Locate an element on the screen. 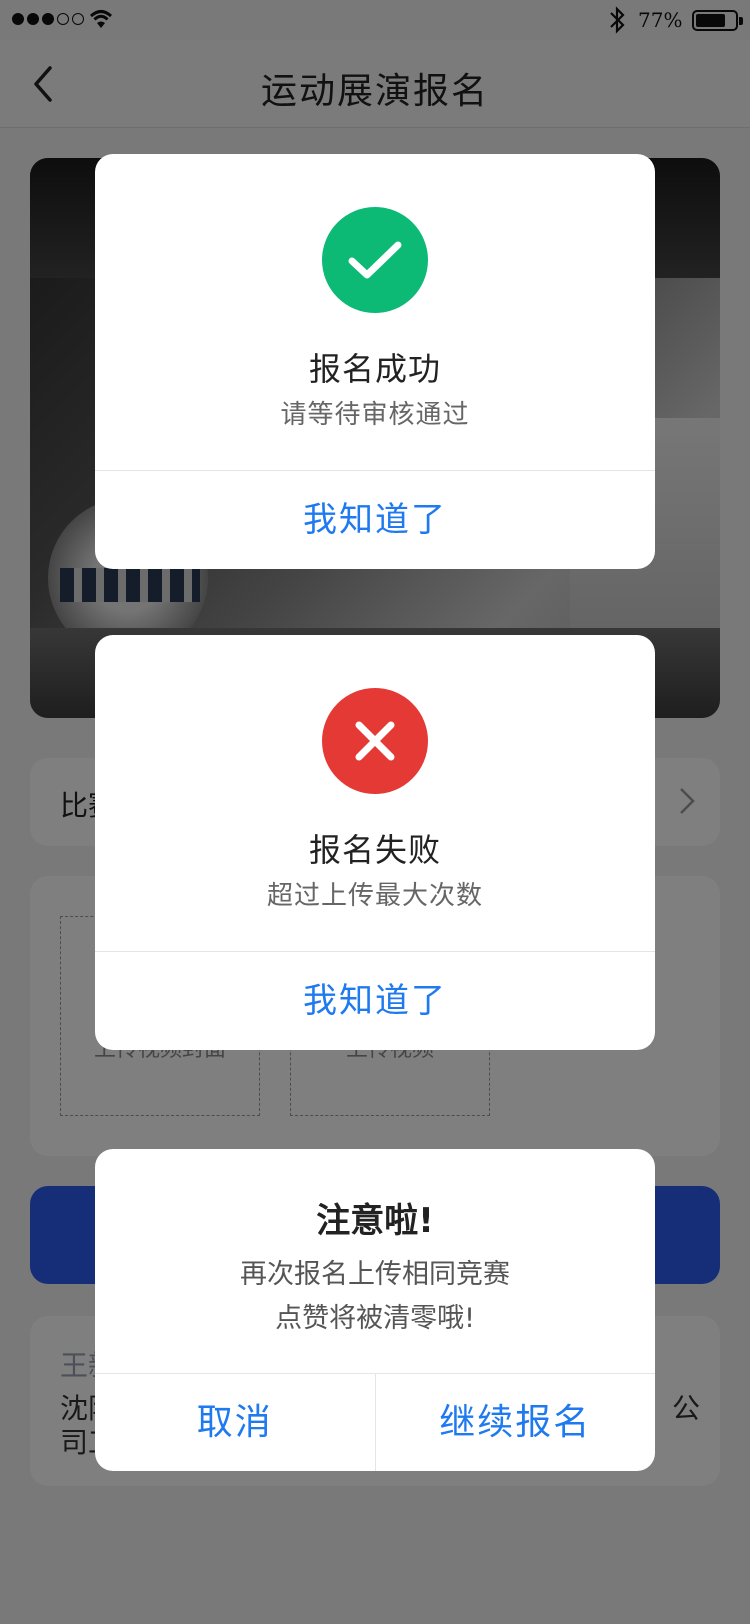 The height and width of the screenshot is (1624, 750). warning-line-2: 点赞将被清零哦! is located at coordinates (375, 1318).